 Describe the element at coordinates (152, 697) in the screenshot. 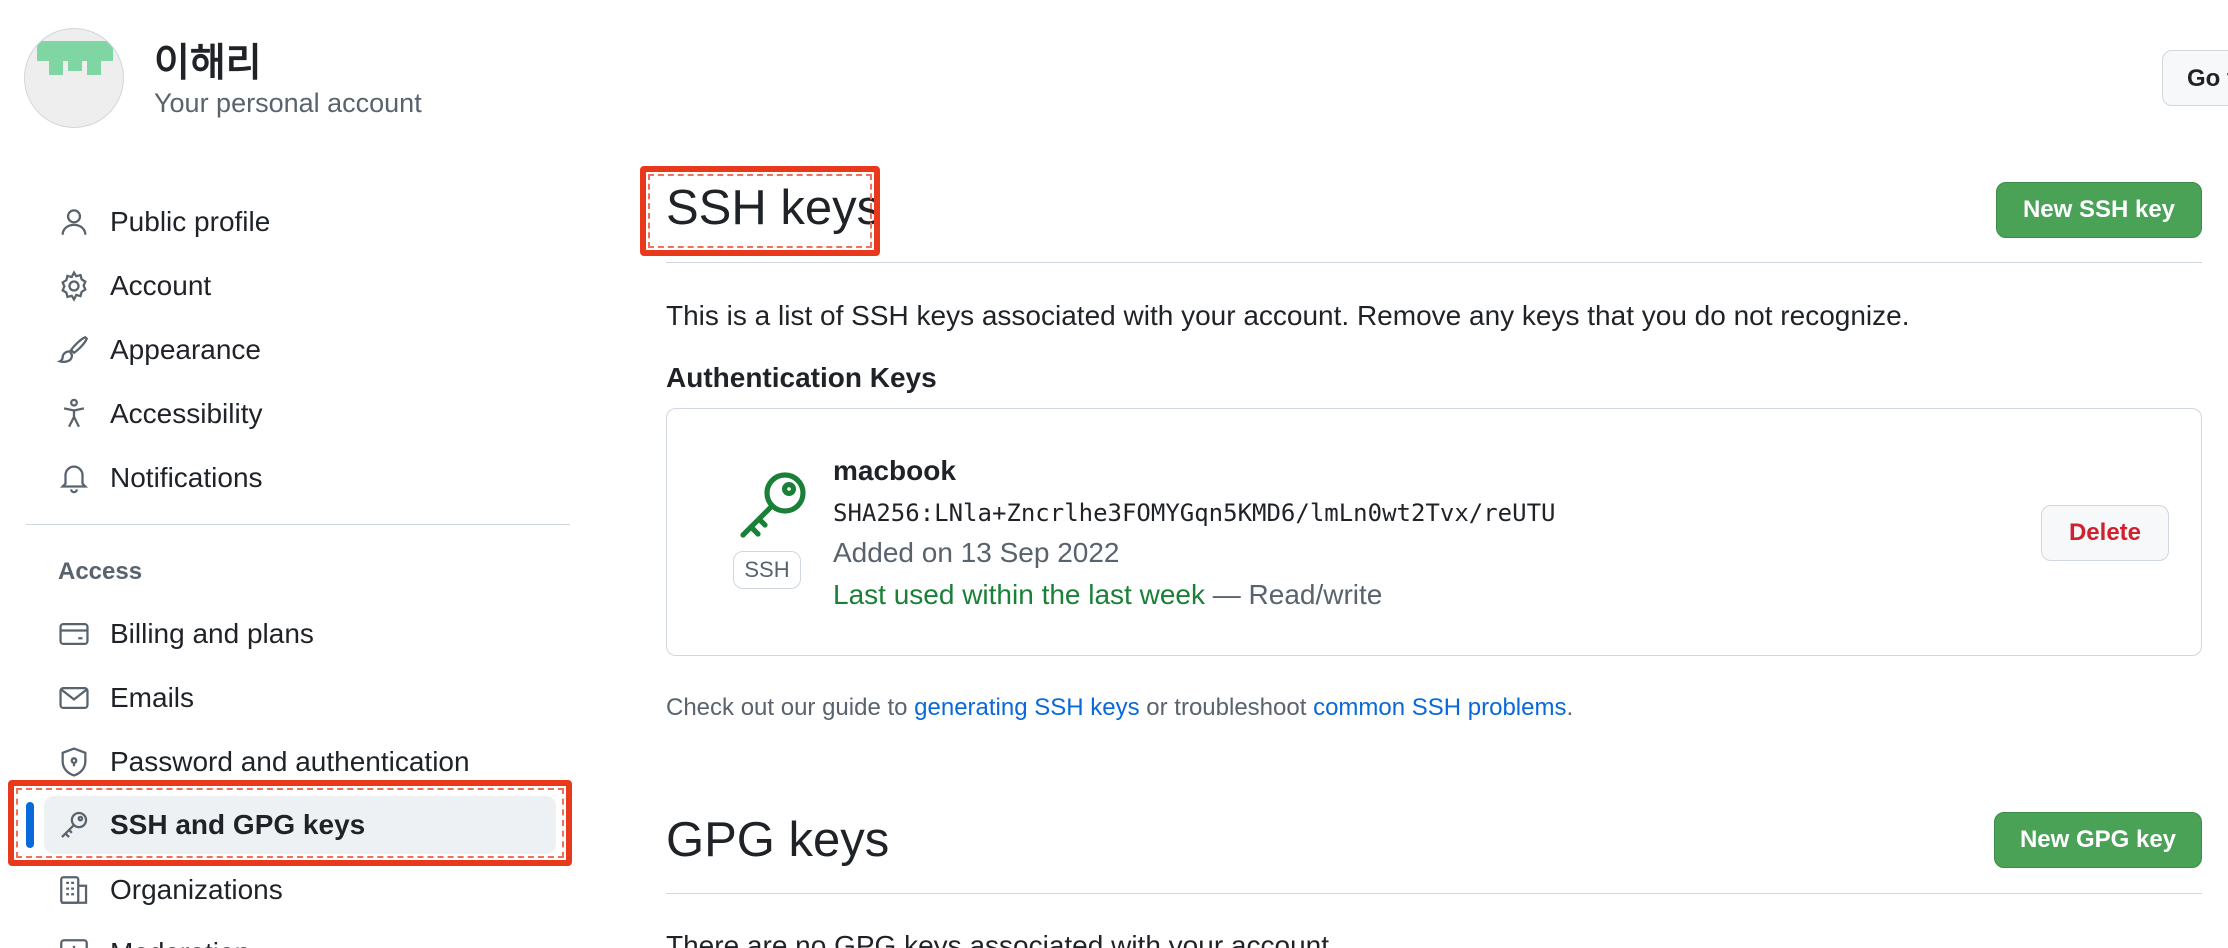

I see `sidebar-item-label: Emails` at that location.